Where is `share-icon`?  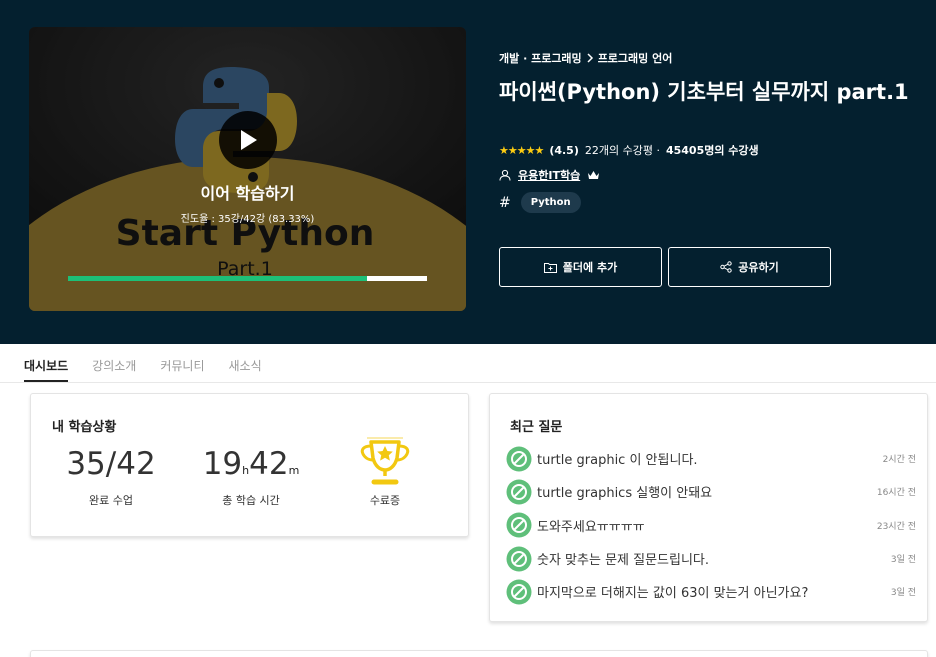
share-icon is located at coordinates (726, 267).